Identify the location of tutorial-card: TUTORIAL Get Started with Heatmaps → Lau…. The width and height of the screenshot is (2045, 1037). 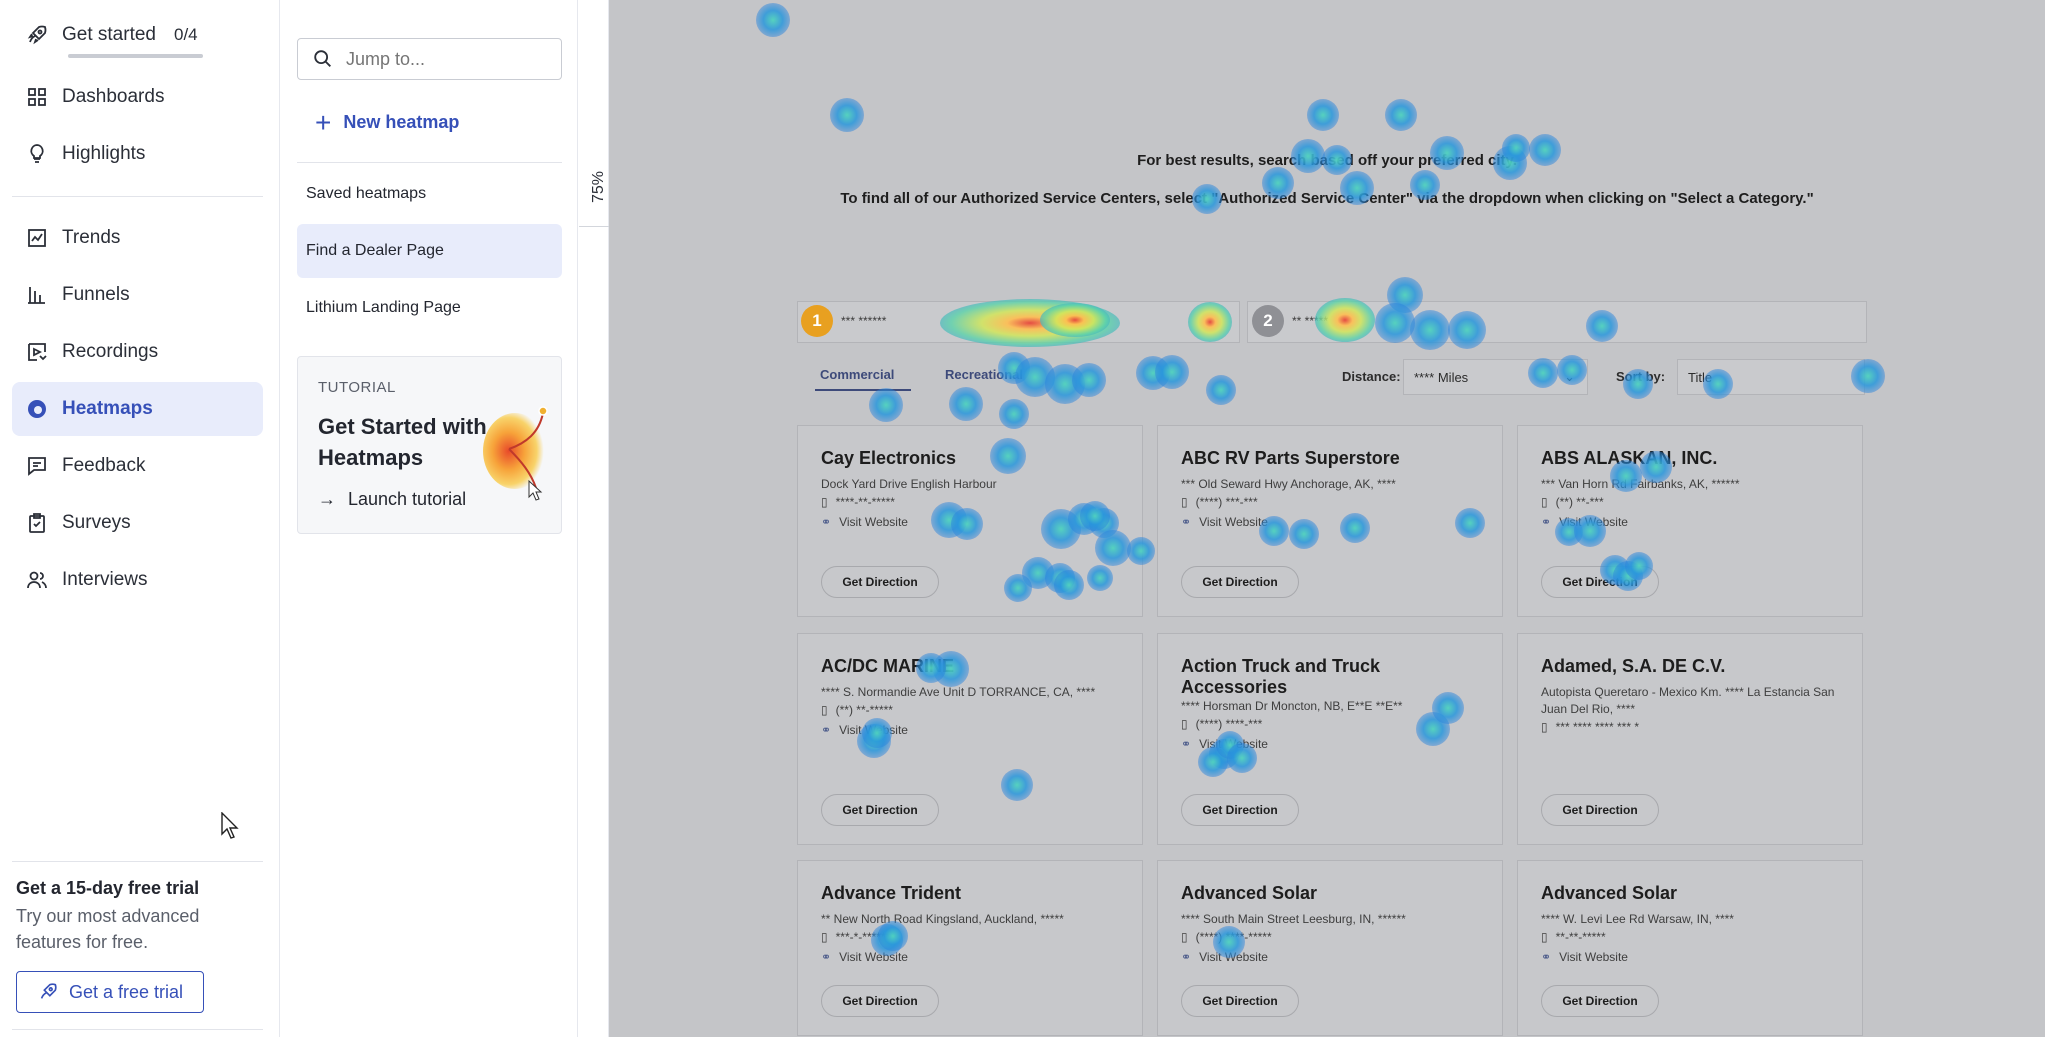
(429, 445).